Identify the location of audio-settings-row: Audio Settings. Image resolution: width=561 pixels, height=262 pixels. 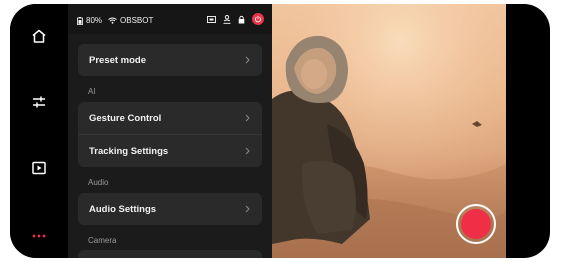
(170, 209).